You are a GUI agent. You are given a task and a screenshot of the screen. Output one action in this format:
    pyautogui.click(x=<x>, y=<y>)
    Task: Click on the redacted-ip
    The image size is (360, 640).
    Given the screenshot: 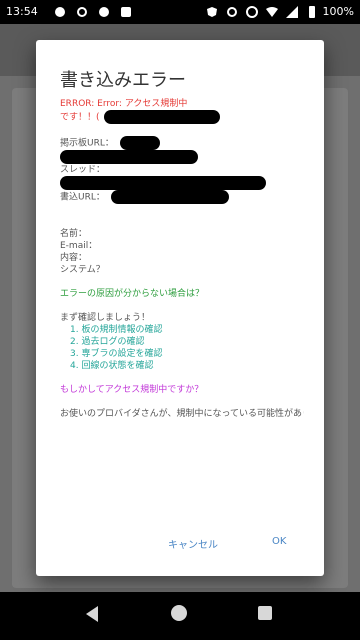 What is the action you would take?
    pyautogui.click(x=161, y=117)
    